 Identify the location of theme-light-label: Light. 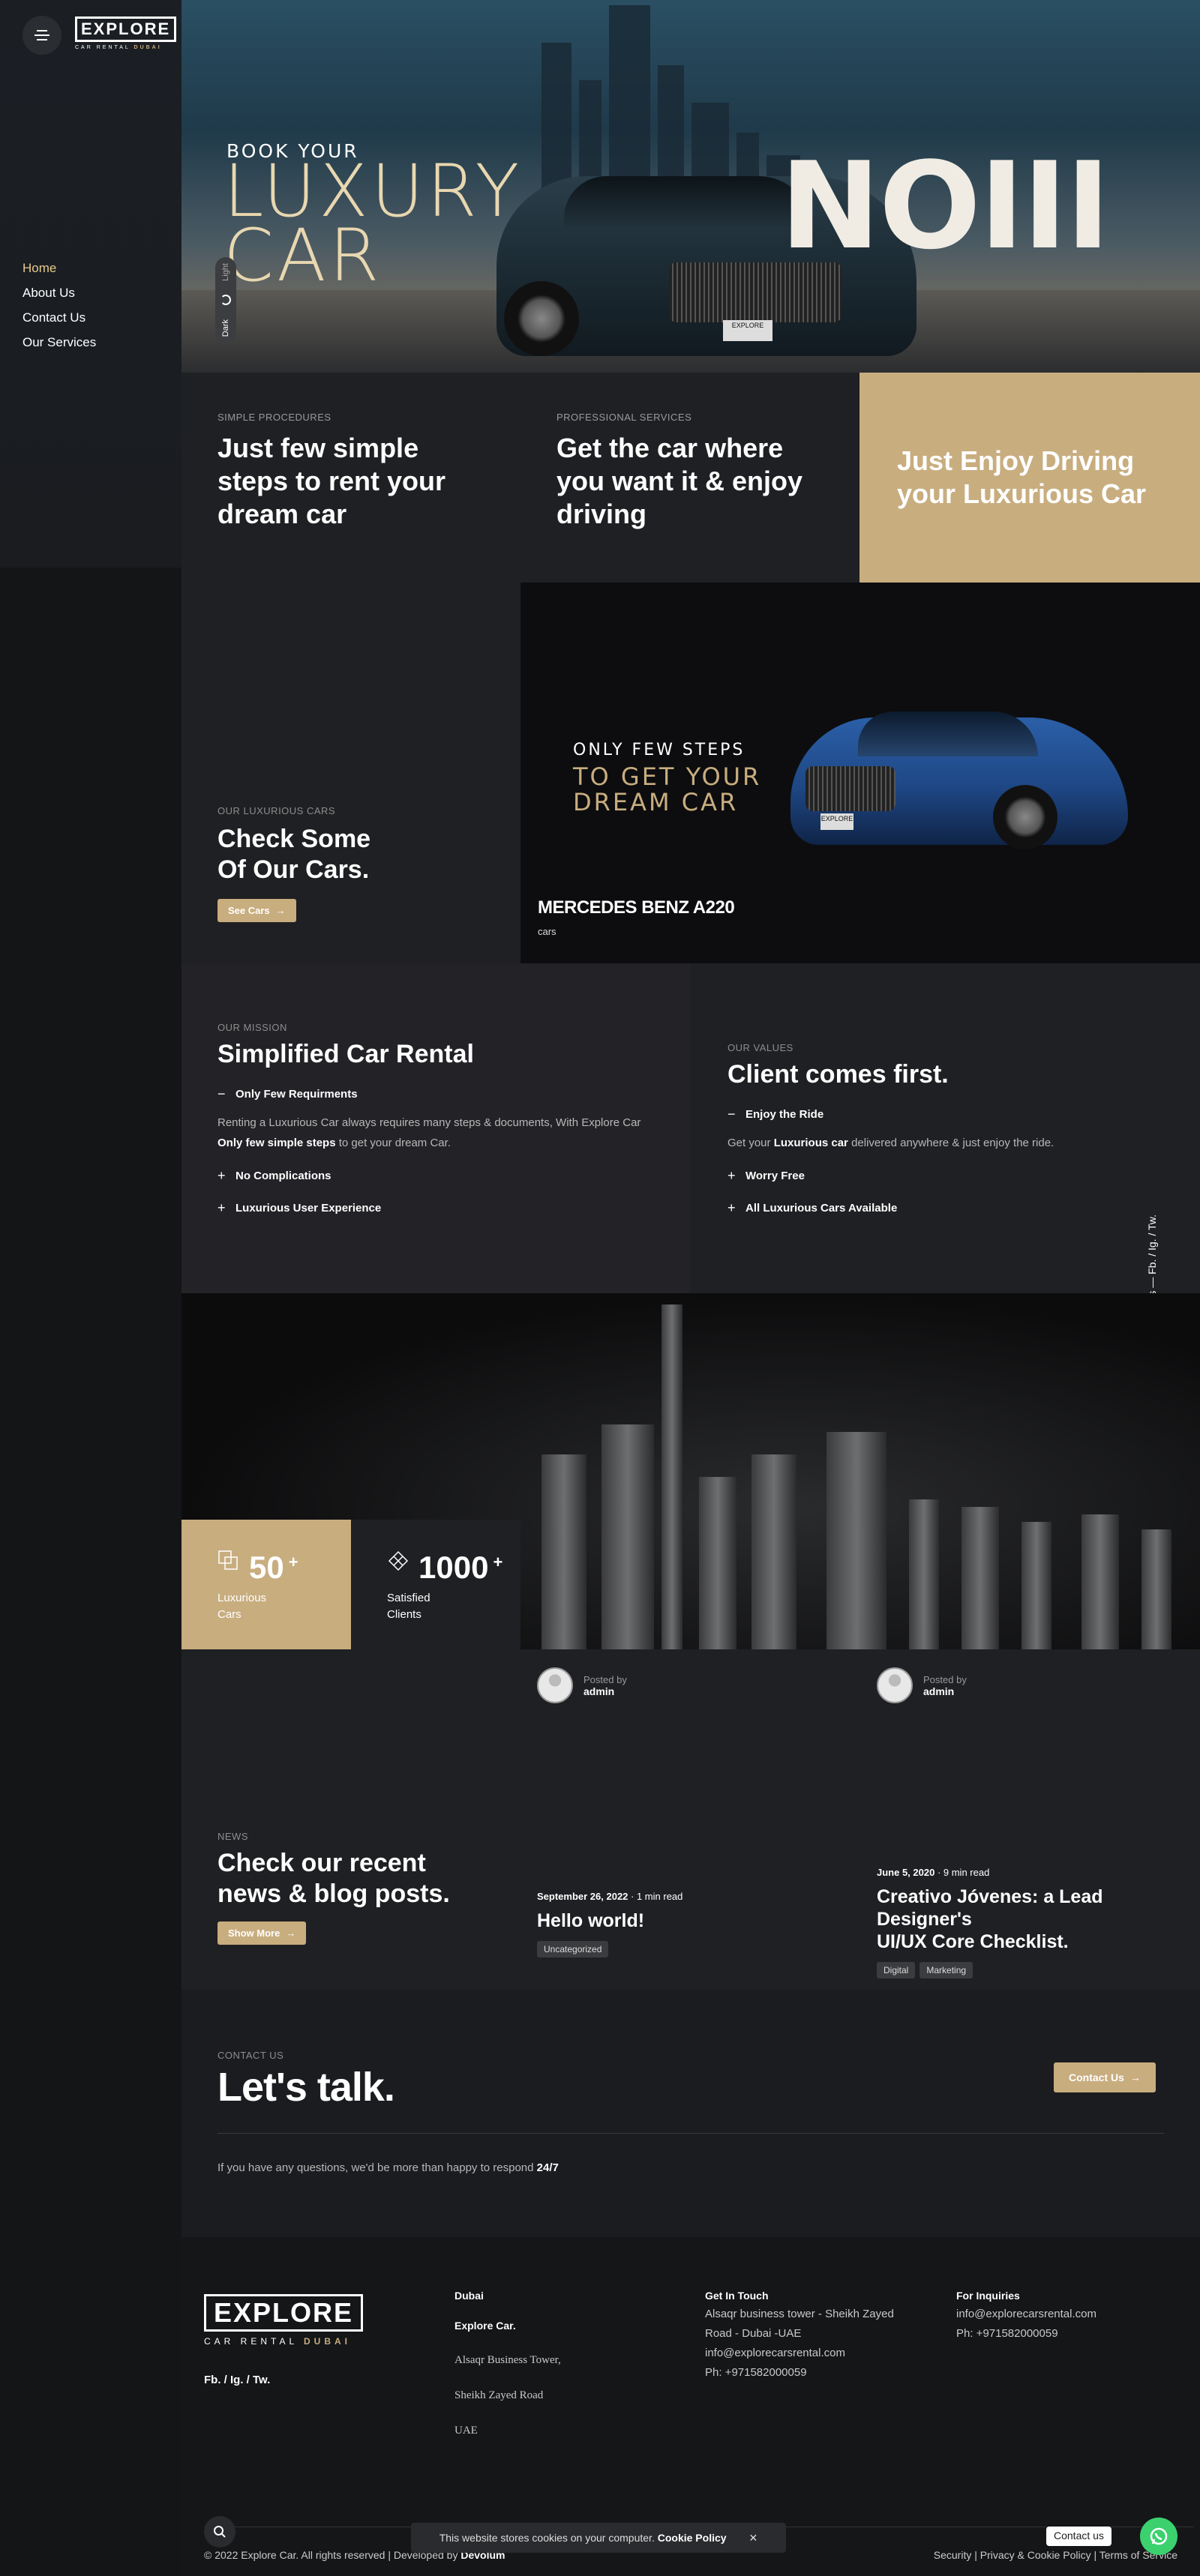
(225, 272).